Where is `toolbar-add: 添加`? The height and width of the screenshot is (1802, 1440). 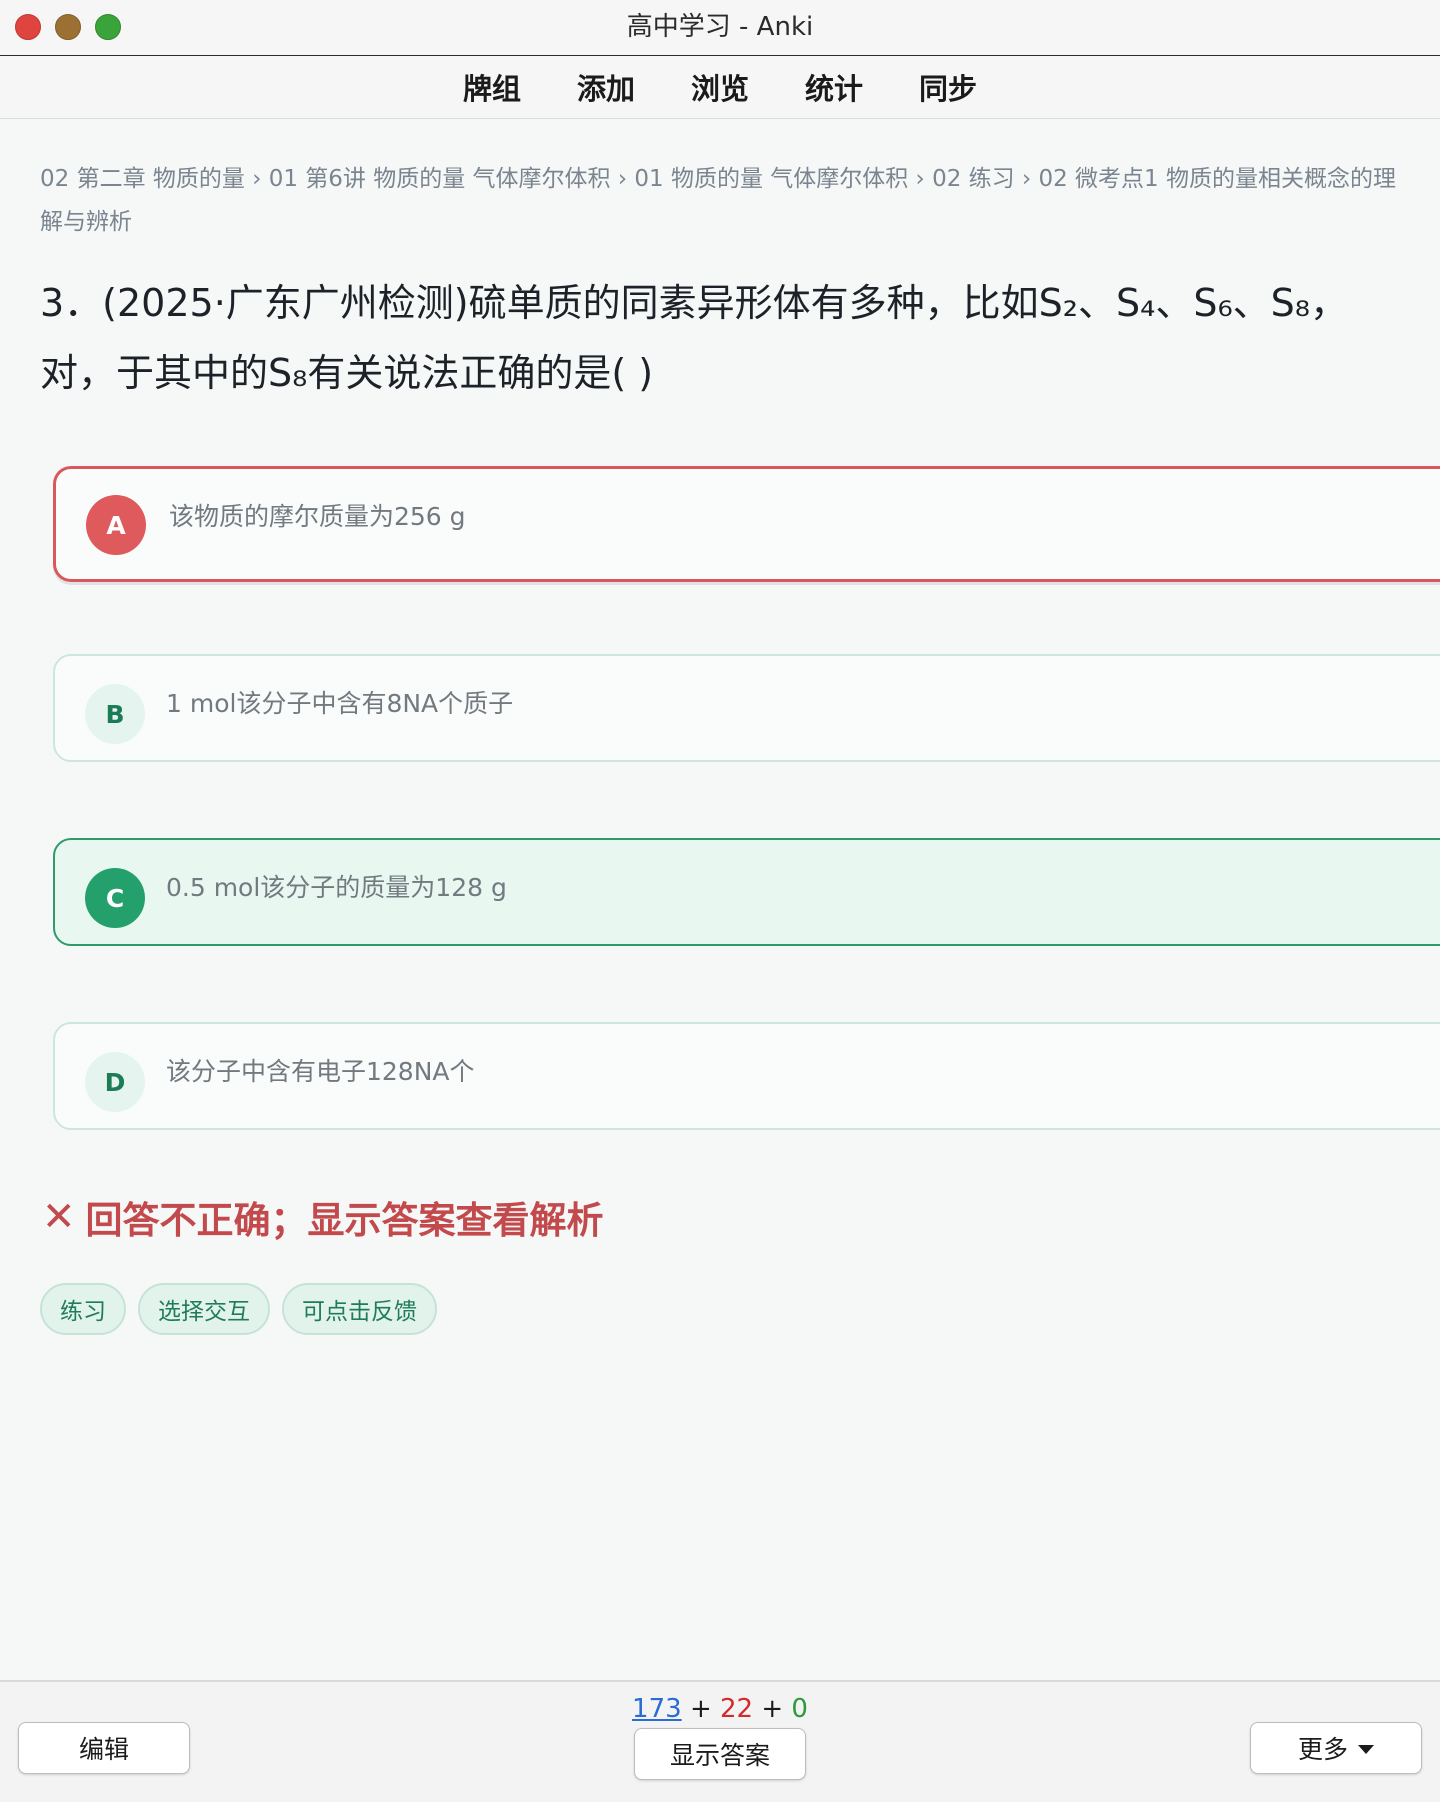
toolbar-add: 添加 is located at coordinates (606, 87).